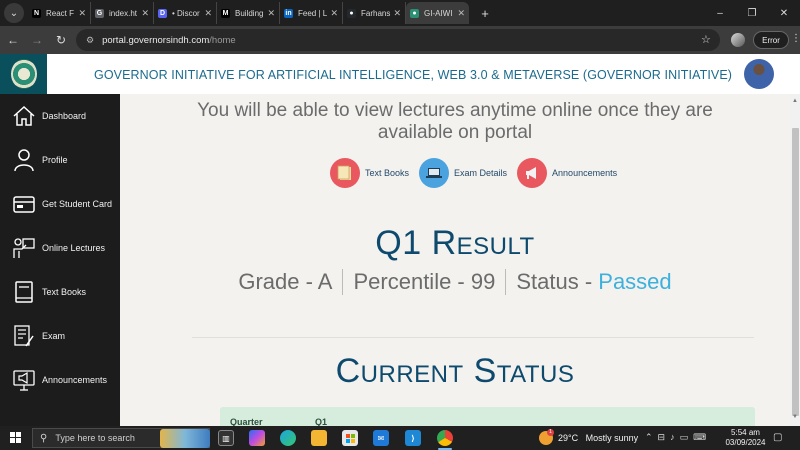 This screenshot has height=450, width=800. Describe the element at coordinates (784, 13) in the screenshot. I see `close-button: ✕` at that location.